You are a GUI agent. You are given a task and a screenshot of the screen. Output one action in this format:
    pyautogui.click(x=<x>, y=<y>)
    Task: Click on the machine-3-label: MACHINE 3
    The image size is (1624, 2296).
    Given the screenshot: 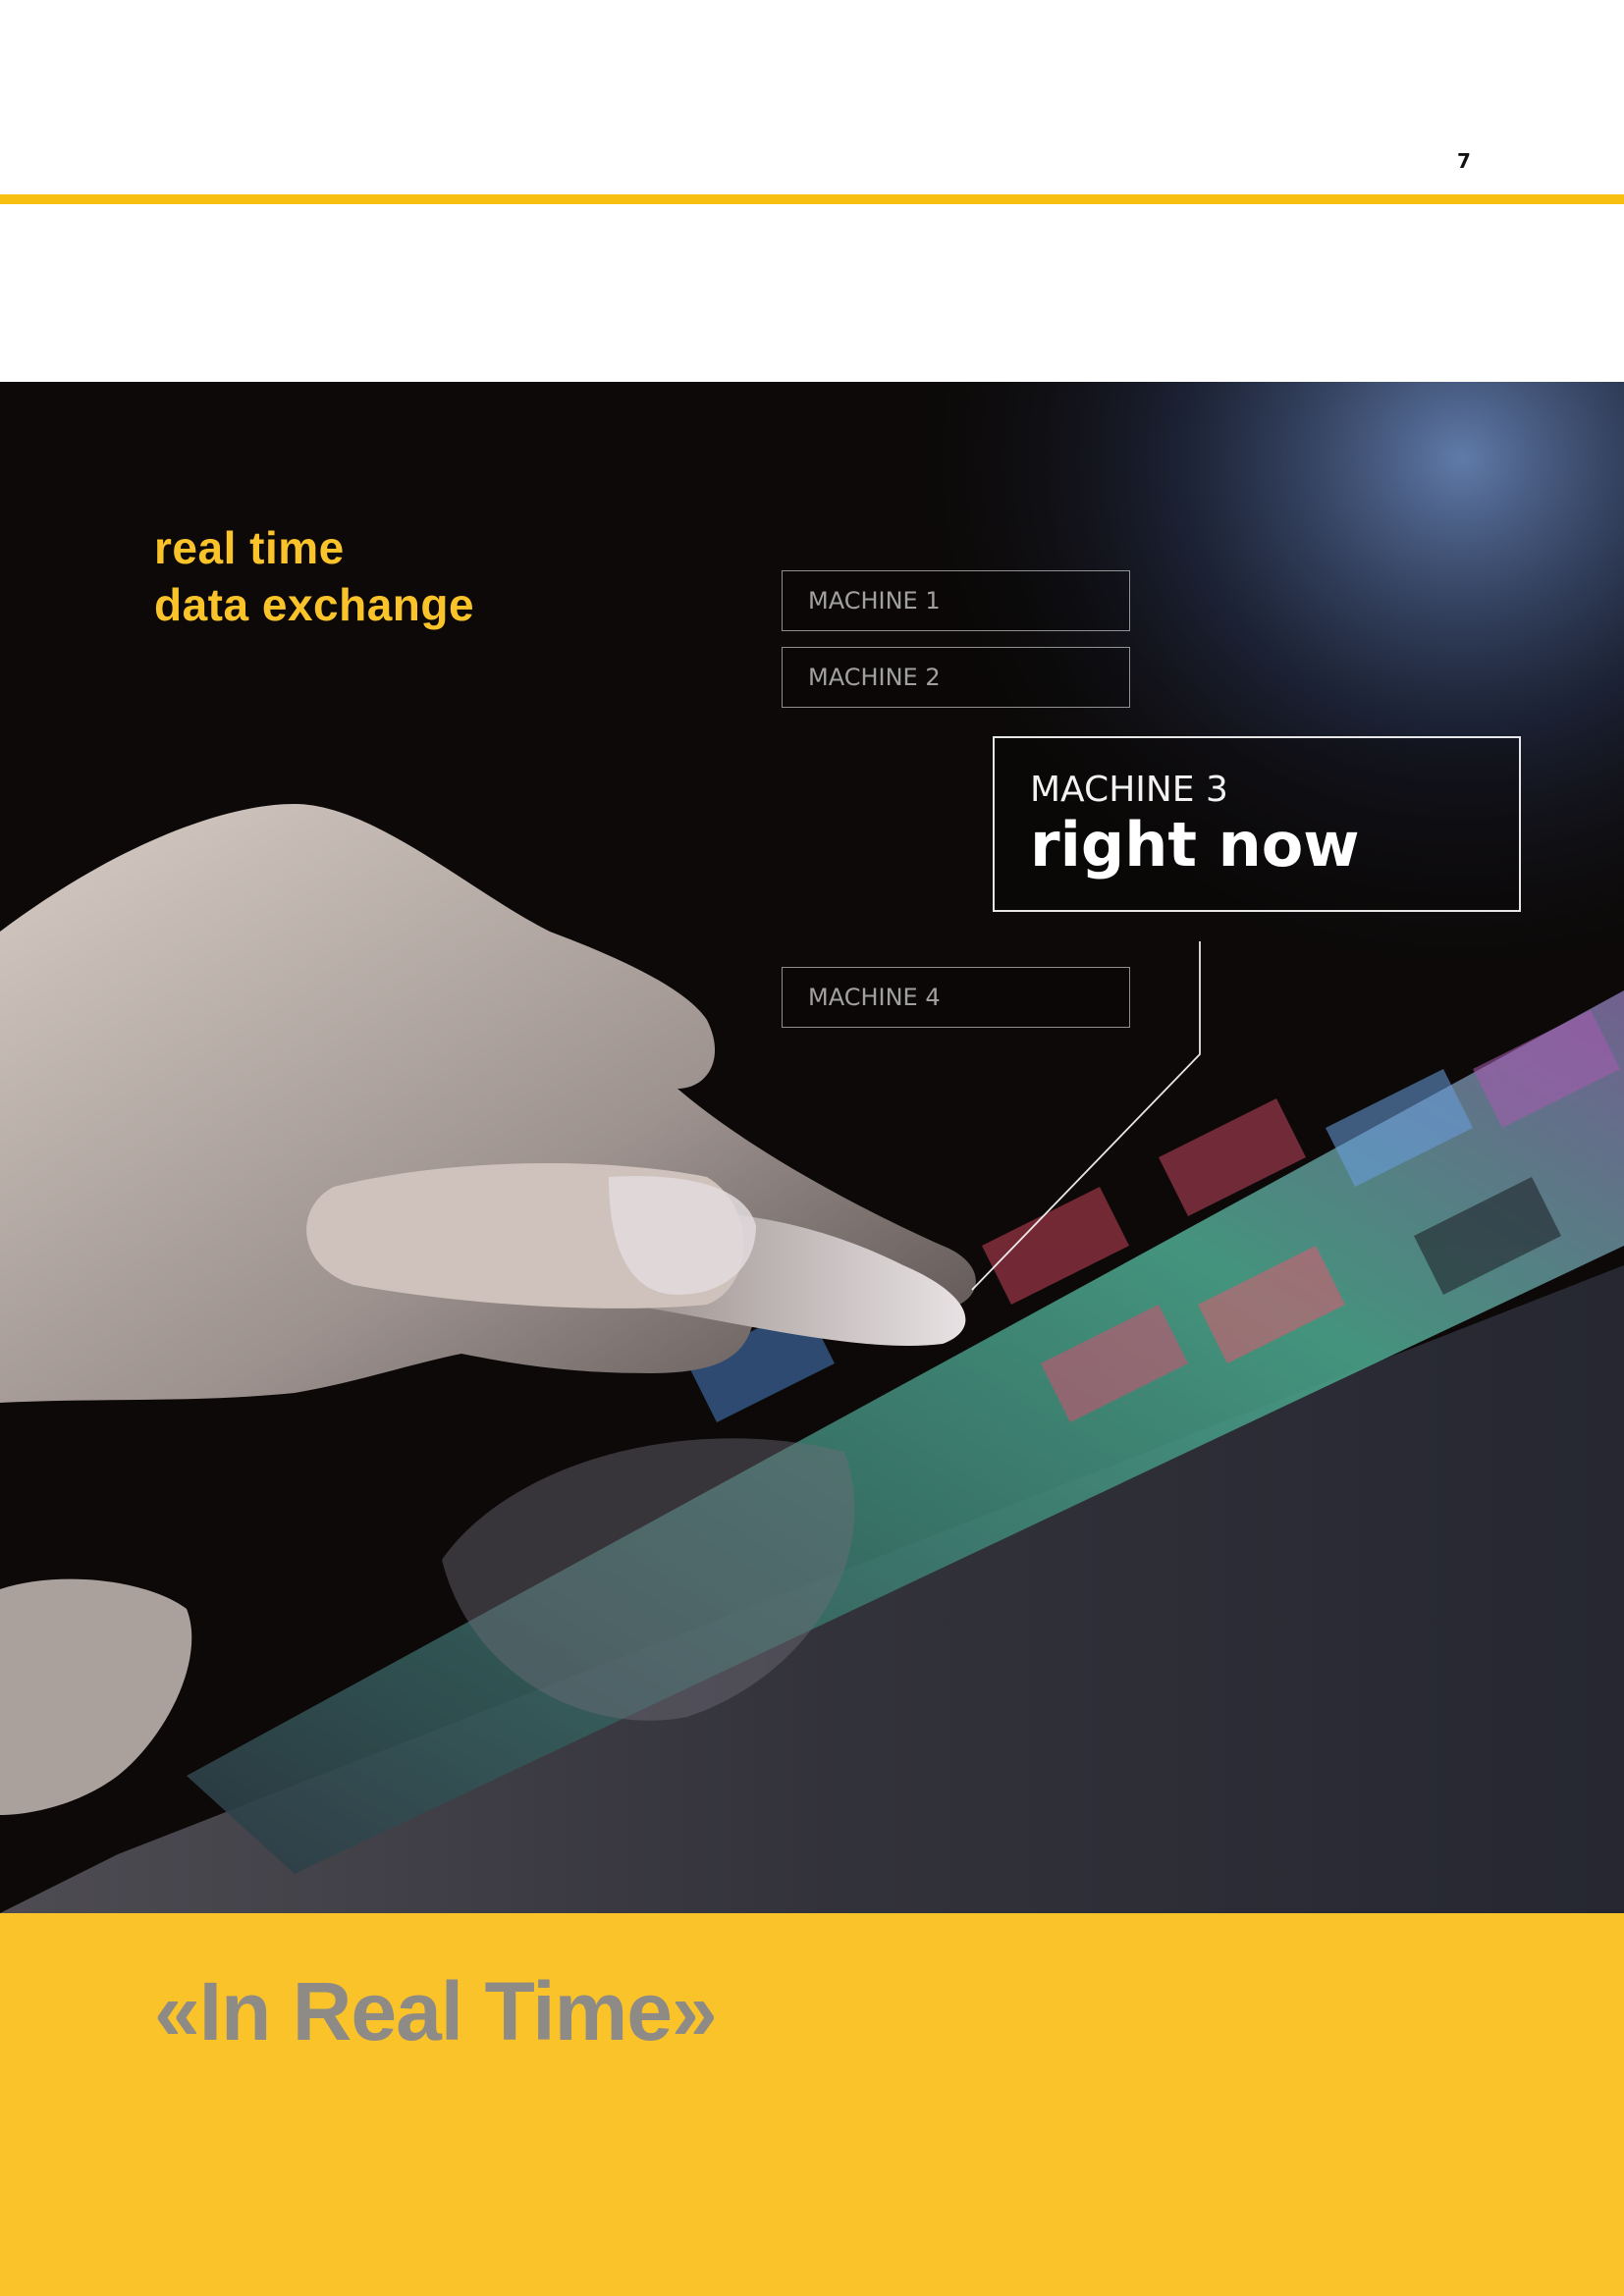 What is the action you would take?
    pyautogui.click(x=1129, y=790)
    